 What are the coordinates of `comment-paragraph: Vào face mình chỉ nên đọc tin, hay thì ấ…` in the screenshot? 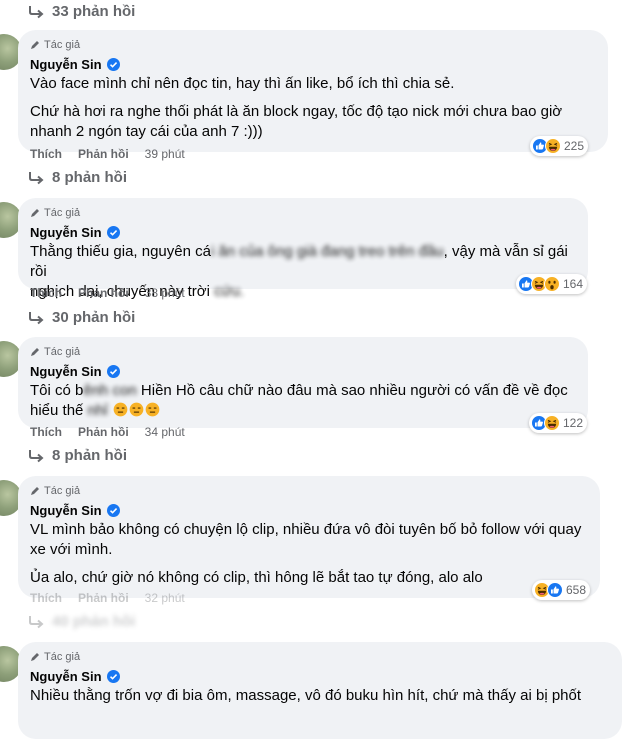 It's located at (242, 83).